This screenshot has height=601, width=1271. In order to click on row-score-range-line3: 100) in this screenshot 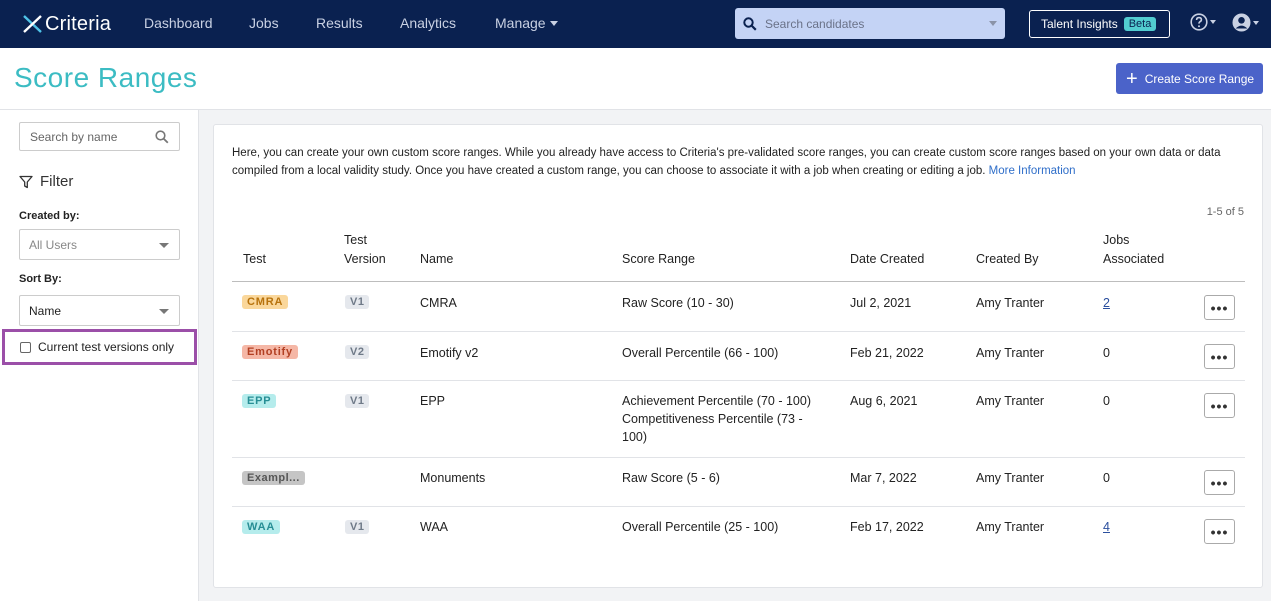, I will do `click(635, 437)`.